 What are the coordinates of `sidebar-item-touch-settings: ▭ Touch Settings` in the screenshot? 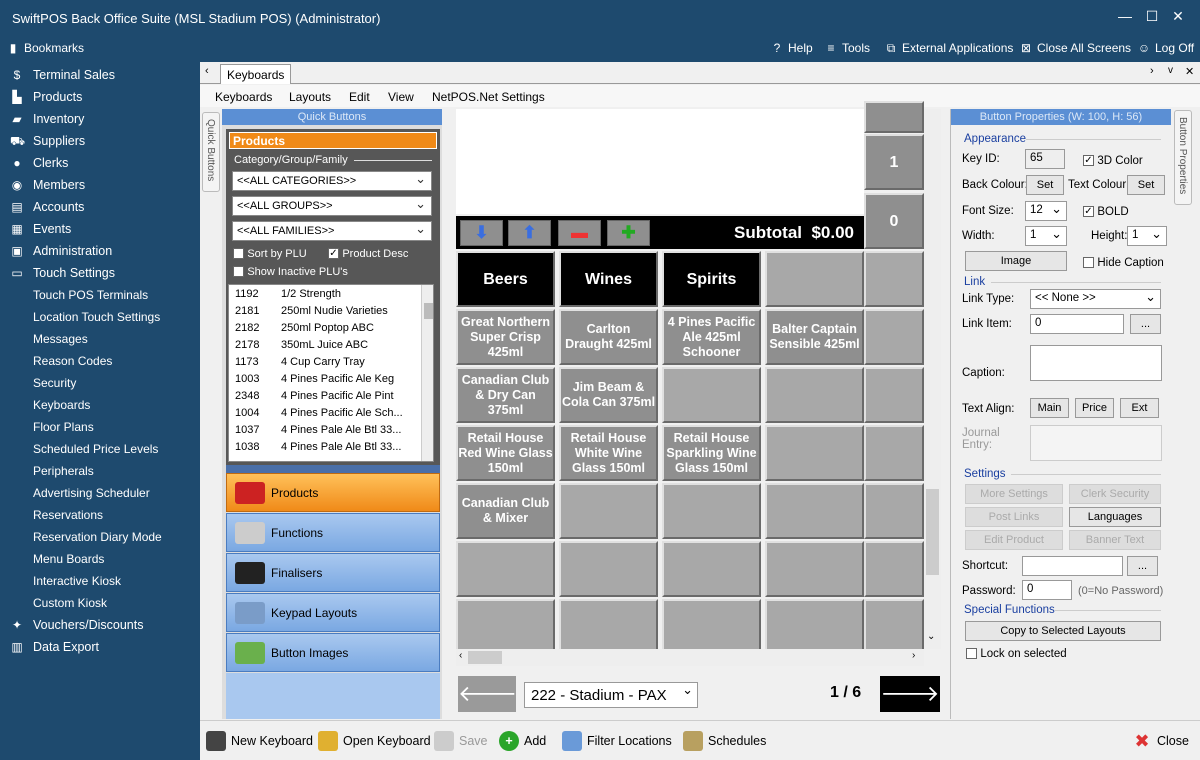 It's located at (100, 273).